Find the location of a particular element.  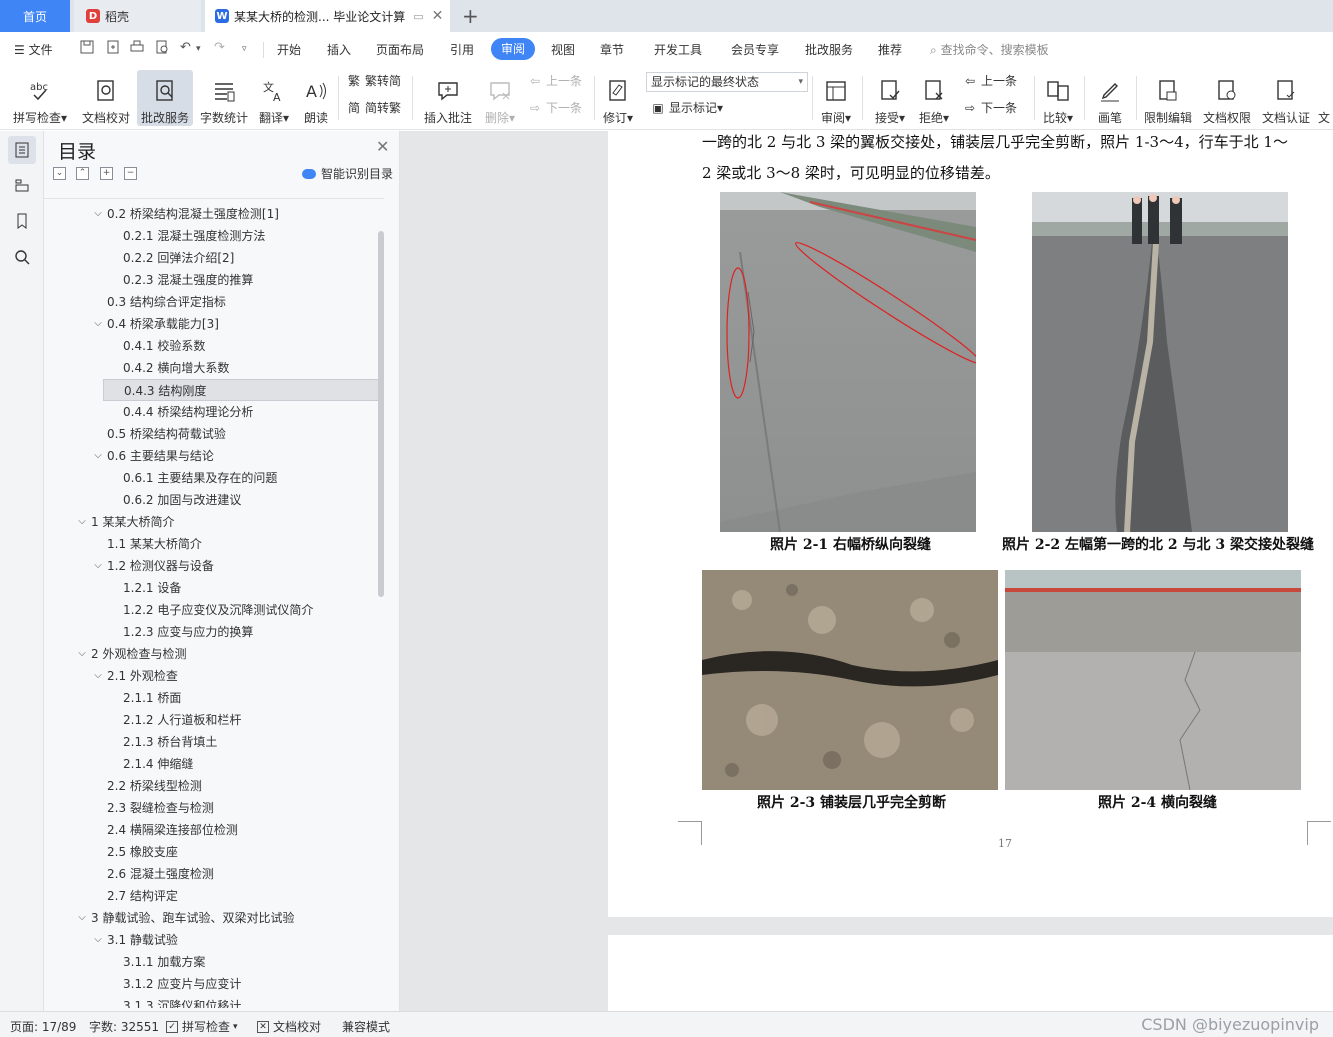

ribbon-overflow-item: 文 is located at coordinates (1325, 98).